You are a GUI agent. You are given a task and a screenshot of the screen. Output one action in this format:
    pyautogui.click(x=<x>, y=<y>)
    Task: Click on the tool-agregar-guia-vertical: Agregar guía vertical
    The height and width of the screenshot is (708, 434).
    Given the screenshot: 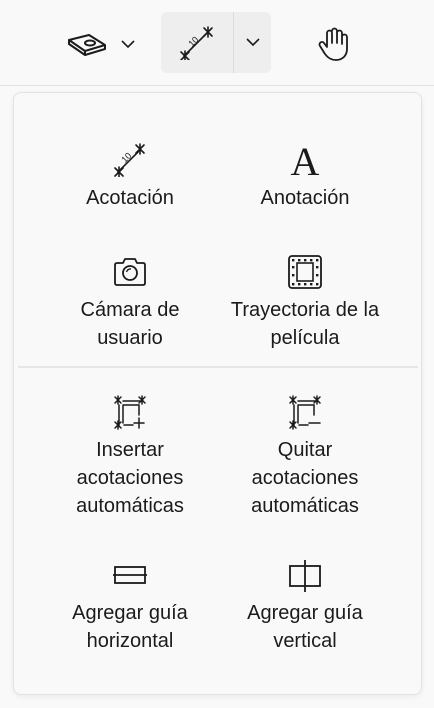 What is the action you would take?
    pyautogui.click(x=305, y=605)
    